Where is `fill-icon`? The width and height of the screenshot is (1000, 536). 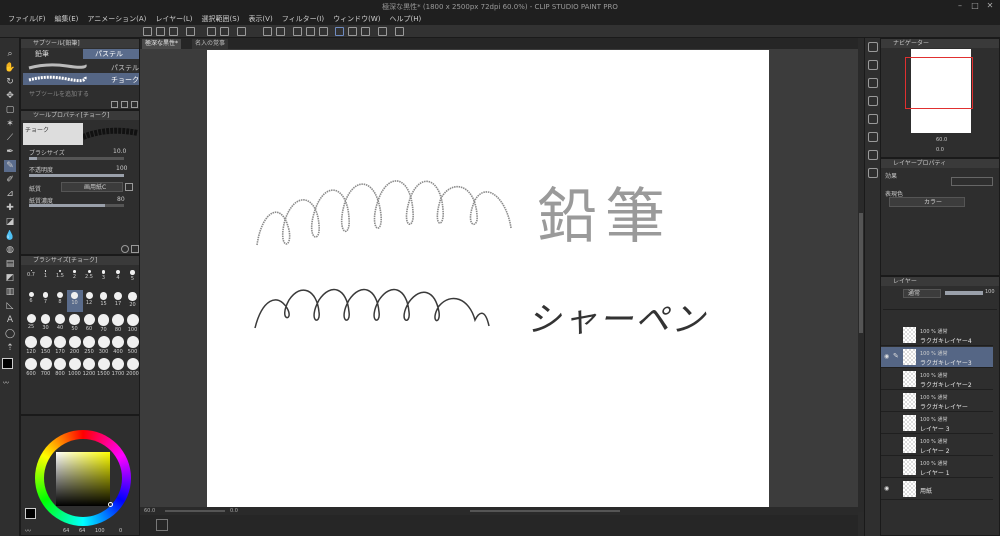 fill-icon is located at coordinates (267, 31).